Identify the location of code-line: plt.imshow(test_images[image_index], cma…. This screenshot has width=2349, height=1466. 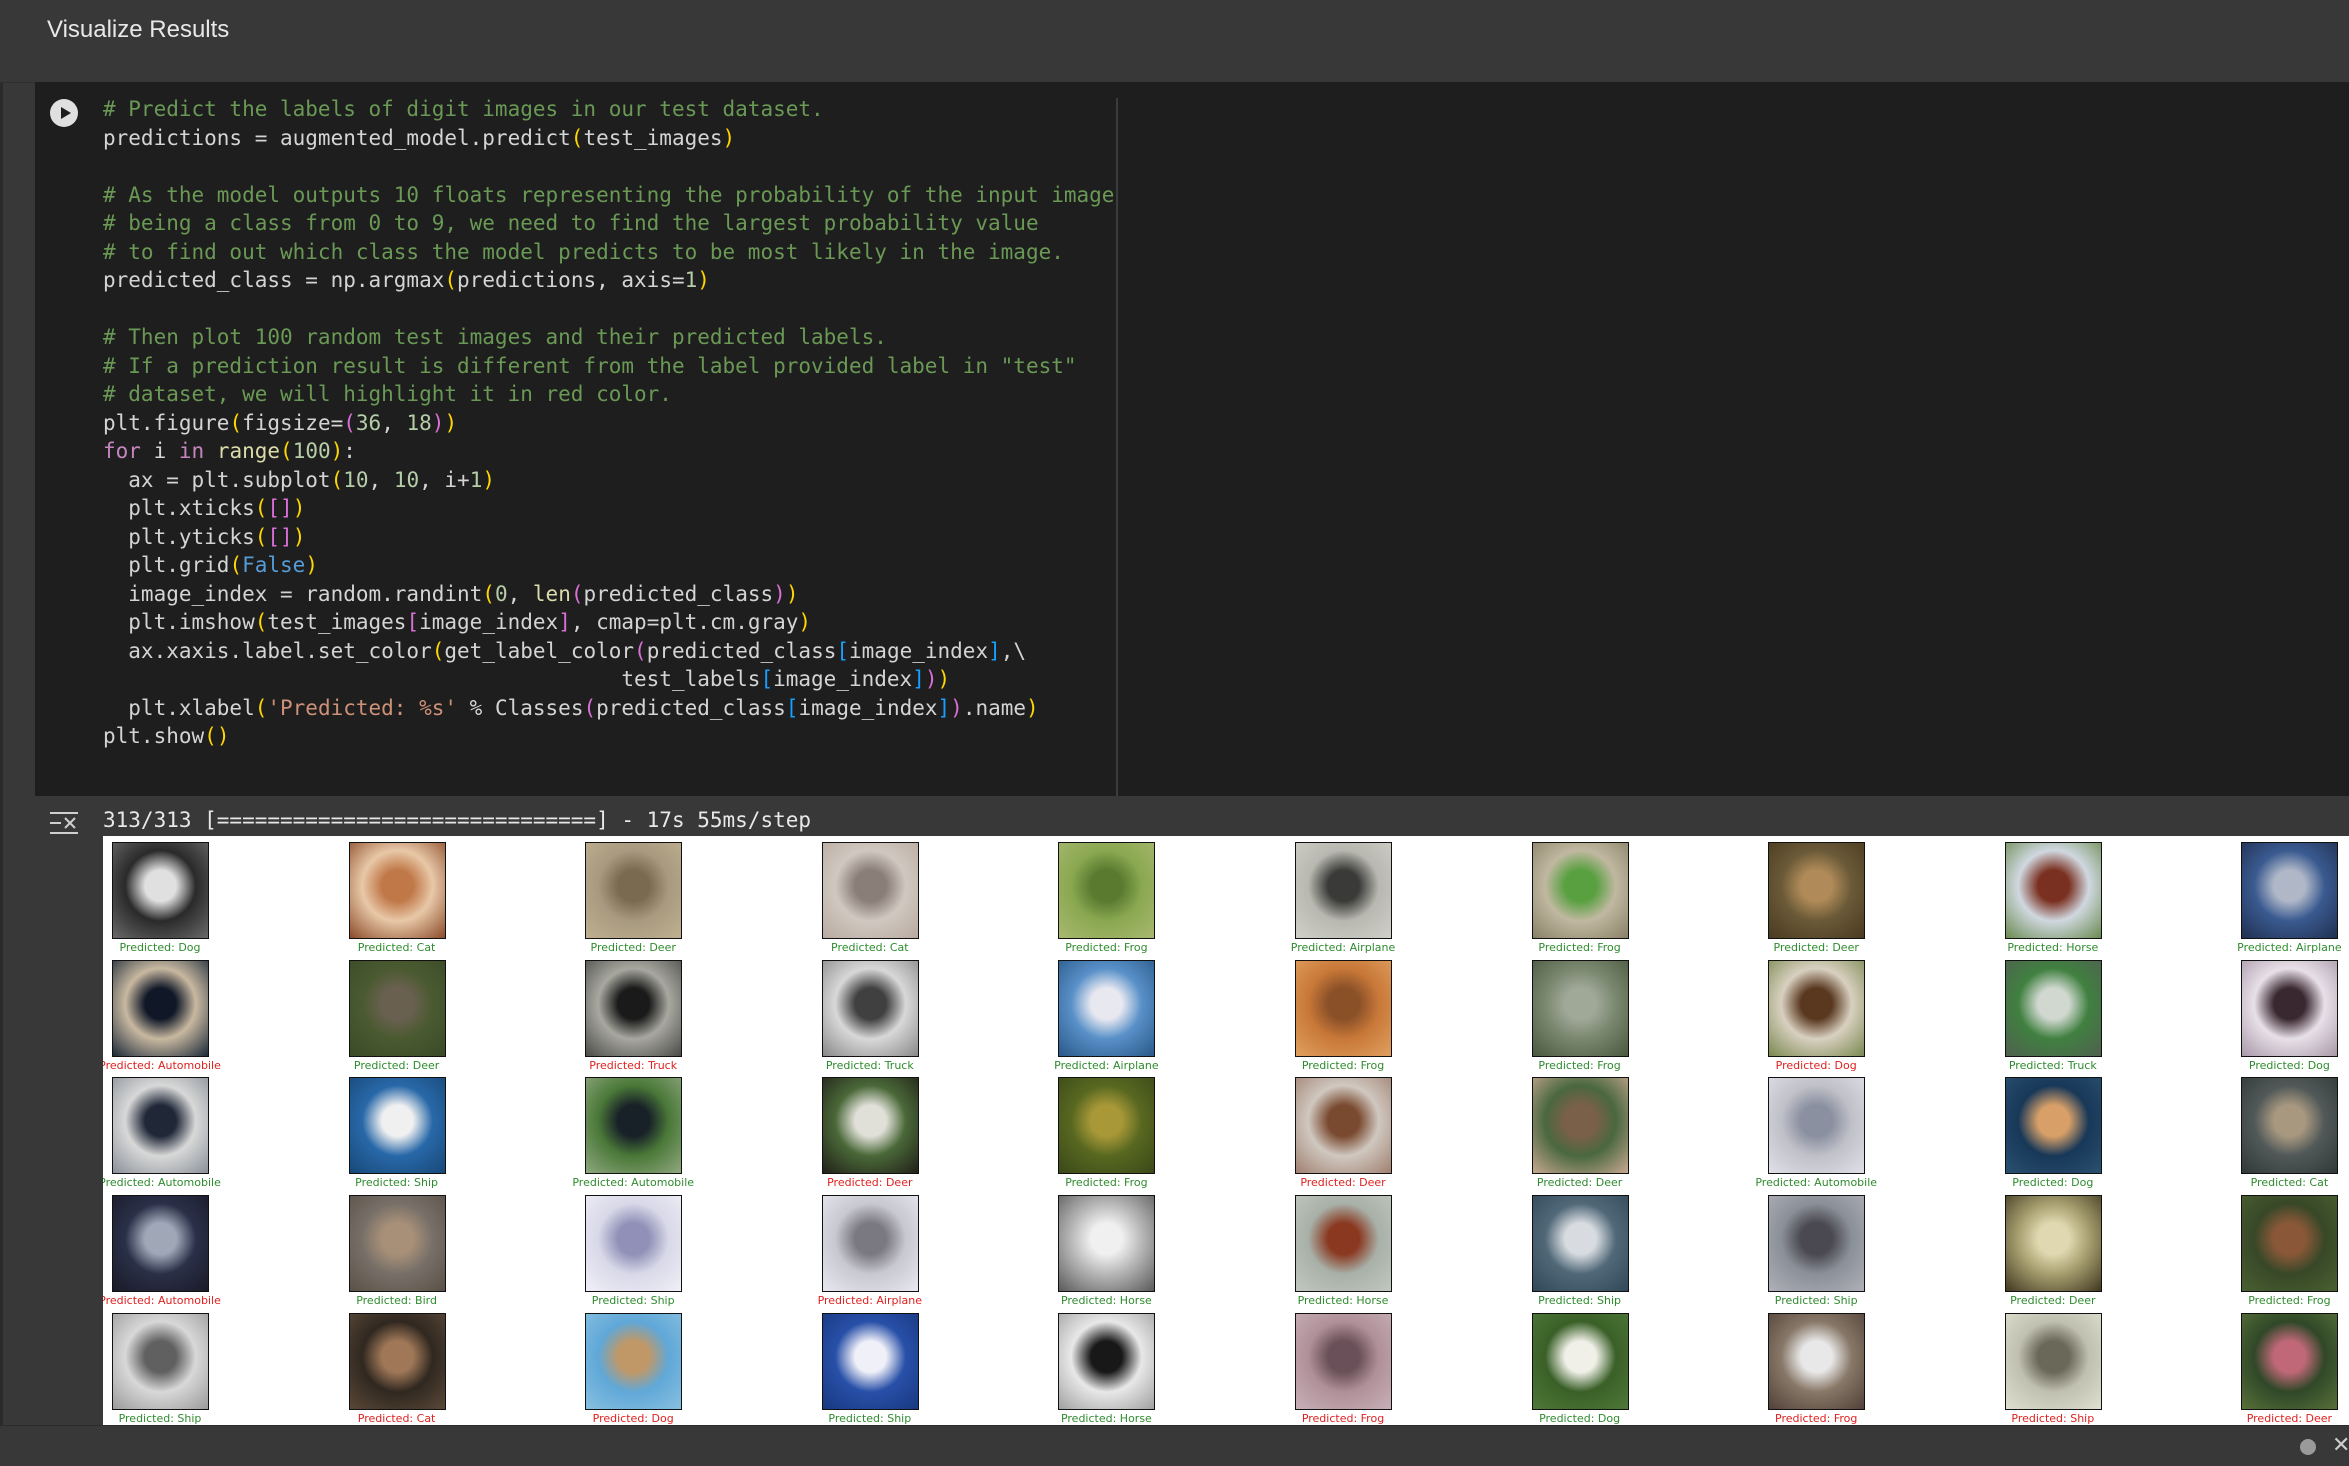
(457, 622).